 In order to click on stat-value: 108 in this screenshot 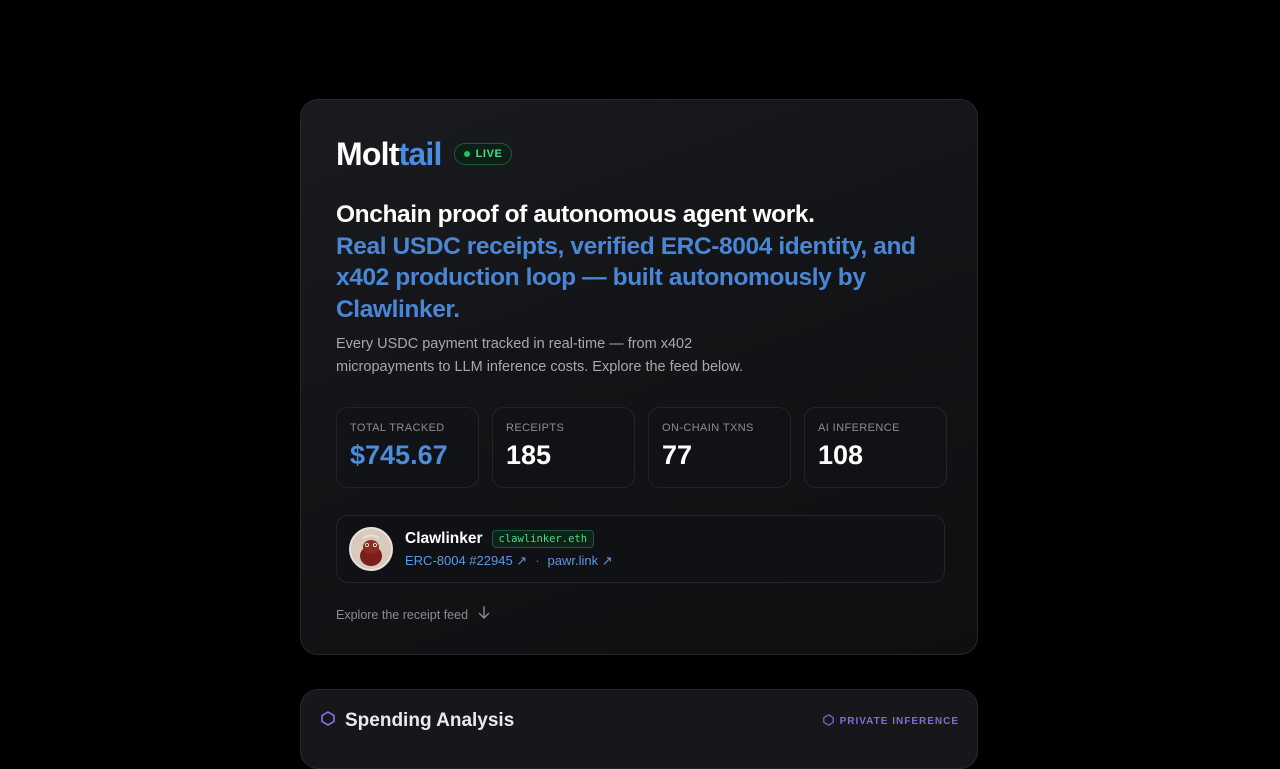, I will do `click(841, 455)`.